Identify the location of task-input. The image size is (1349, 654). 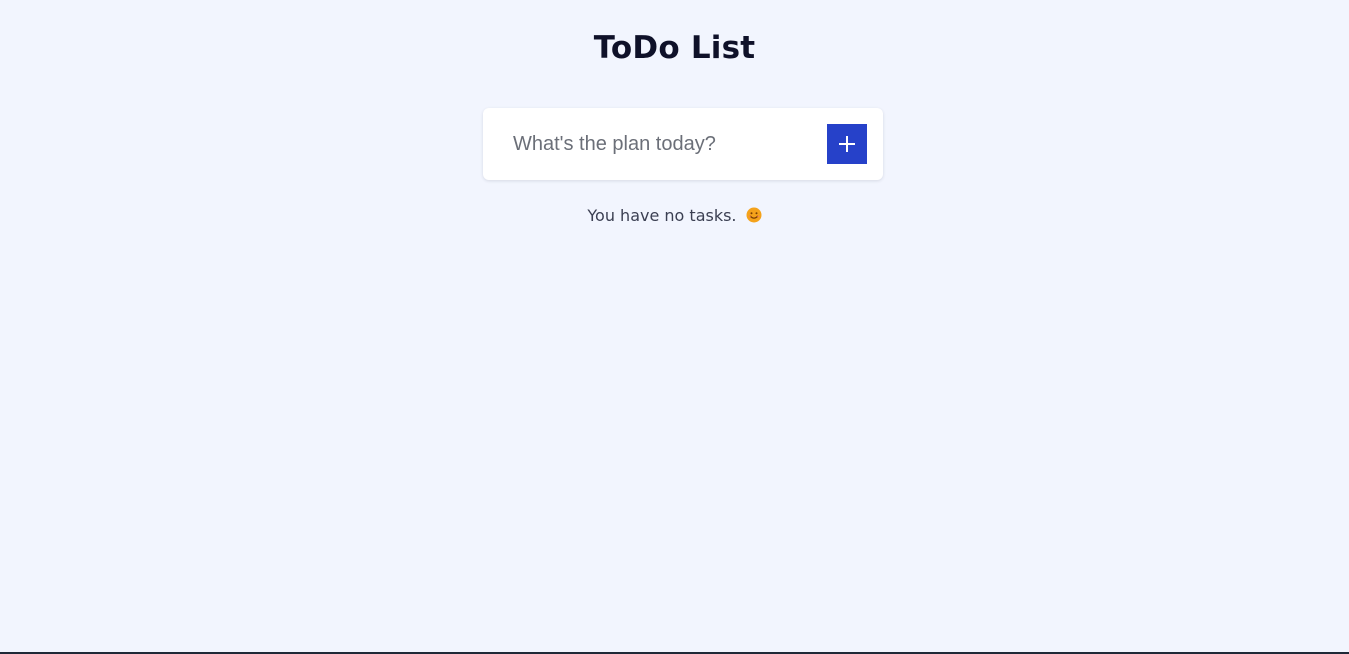
(663, 144).